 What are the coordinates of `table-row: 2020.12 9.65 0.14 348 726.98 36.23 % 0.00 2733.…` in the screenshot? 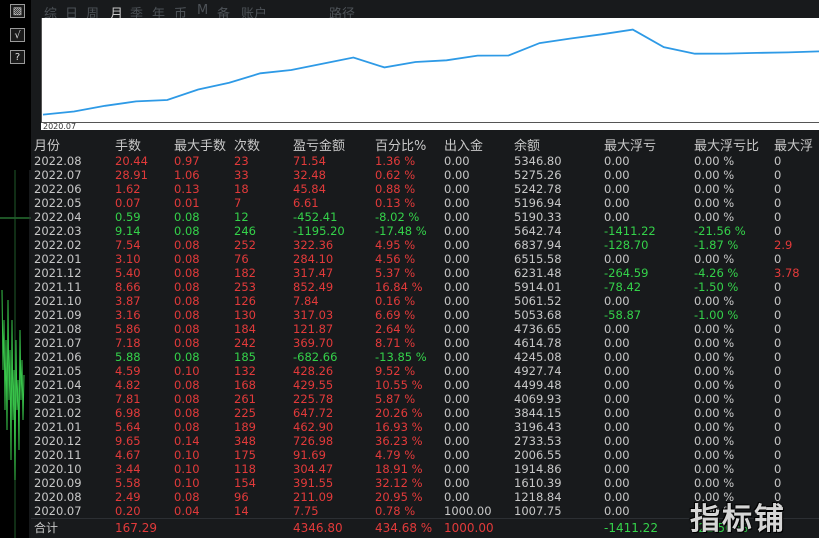 It's located at (425, 441).